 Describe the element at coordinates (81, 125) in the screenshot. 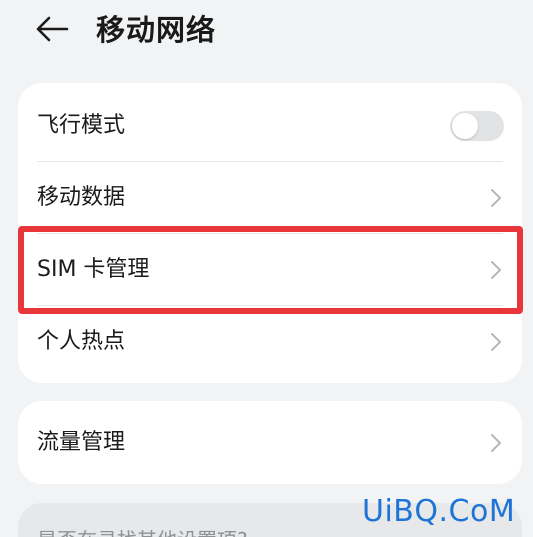

I see `row-label: 飞行模式` at that location.